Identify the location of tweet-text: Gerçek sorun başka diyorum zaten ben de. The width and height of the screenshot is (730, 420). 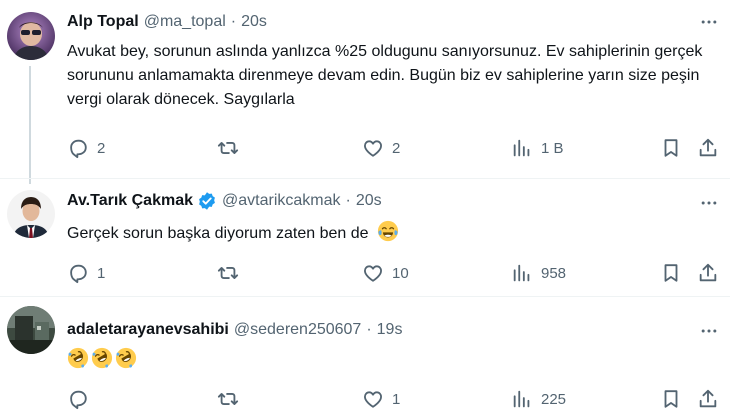
(392, 233).